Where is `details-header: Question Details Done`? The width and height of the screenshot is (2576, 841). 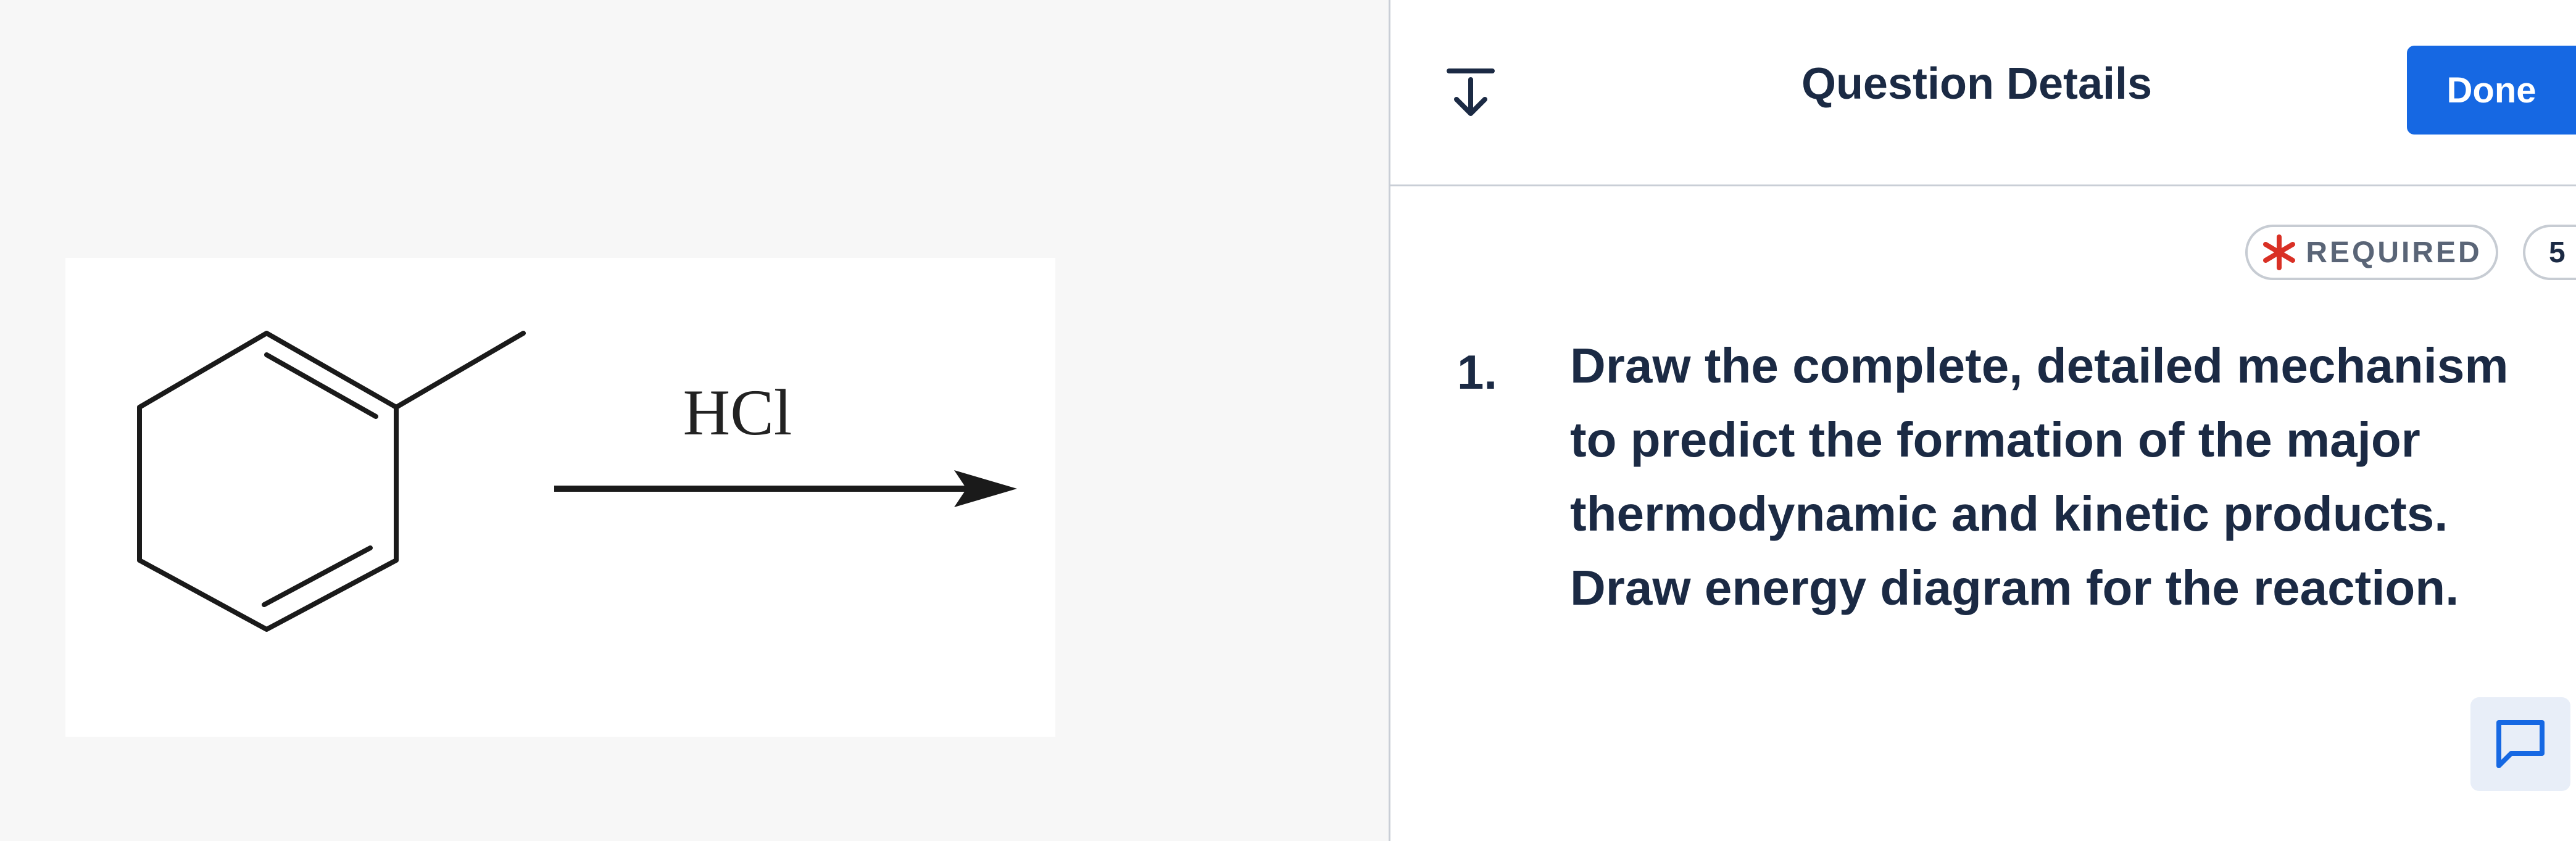
details-header: Question Details Done is located at coordinates (1983, 93).